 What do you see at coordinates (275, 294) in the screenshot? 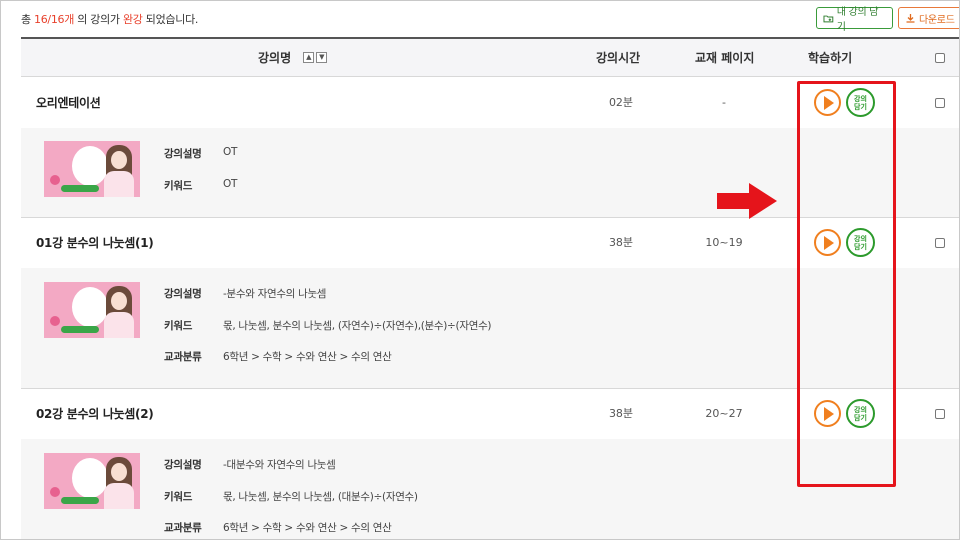
I see `description-value: -분수와 자연수의 나눗셈` at bounding box center [275, 294].